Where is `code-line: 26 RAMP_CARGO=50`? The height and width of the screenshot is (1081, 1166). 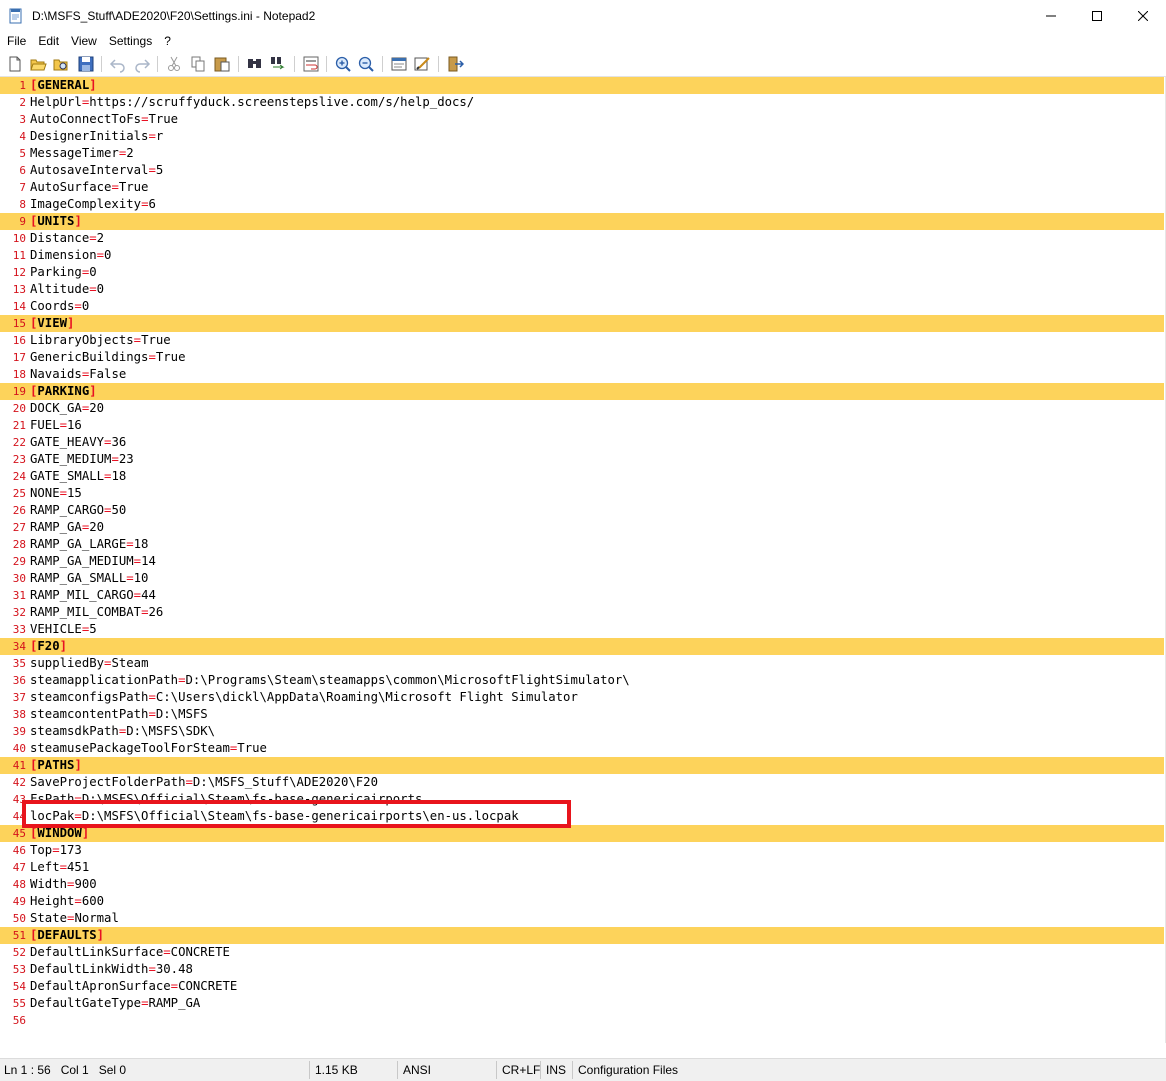 code-line: 26 RAMP_CARGO=50 is located at coordinates (582, 510).